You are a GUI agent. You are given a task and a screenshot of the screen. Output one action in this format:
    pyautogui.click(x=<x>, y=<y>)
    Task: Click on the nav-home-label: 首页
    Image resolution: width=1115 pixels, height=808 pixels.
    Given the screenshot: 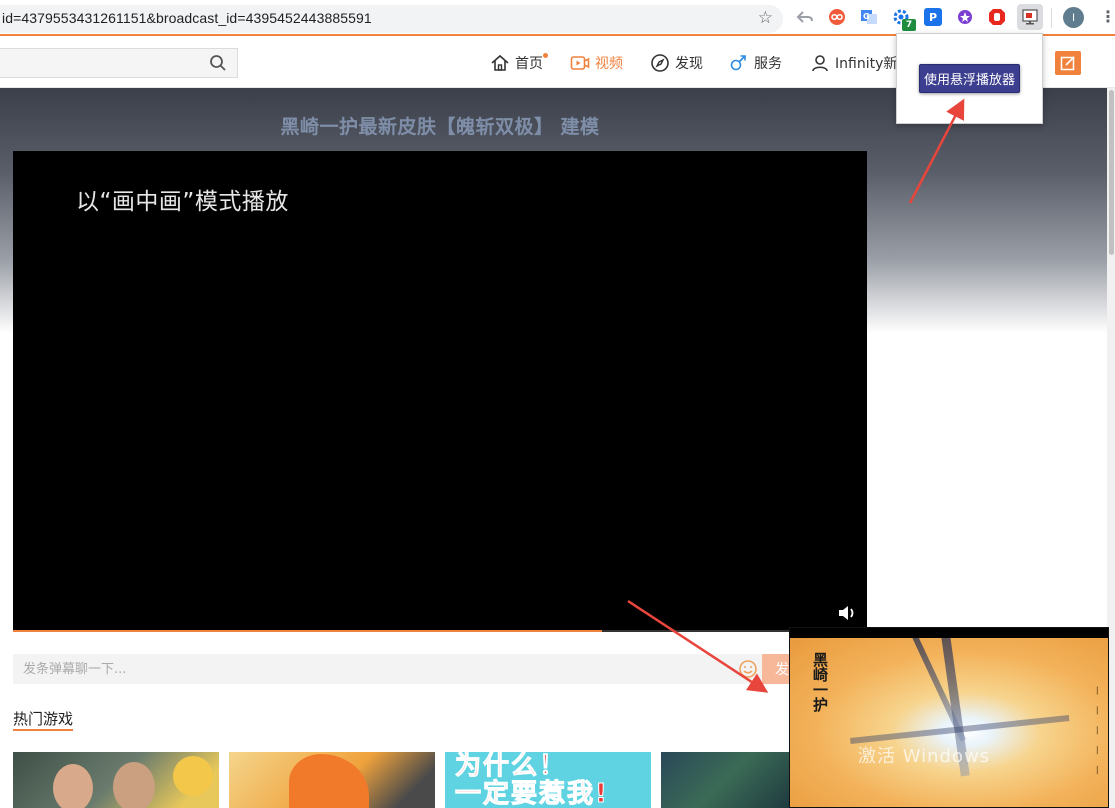 What is the action you would take?
    pyautogui.click(x=529, y=64)
    